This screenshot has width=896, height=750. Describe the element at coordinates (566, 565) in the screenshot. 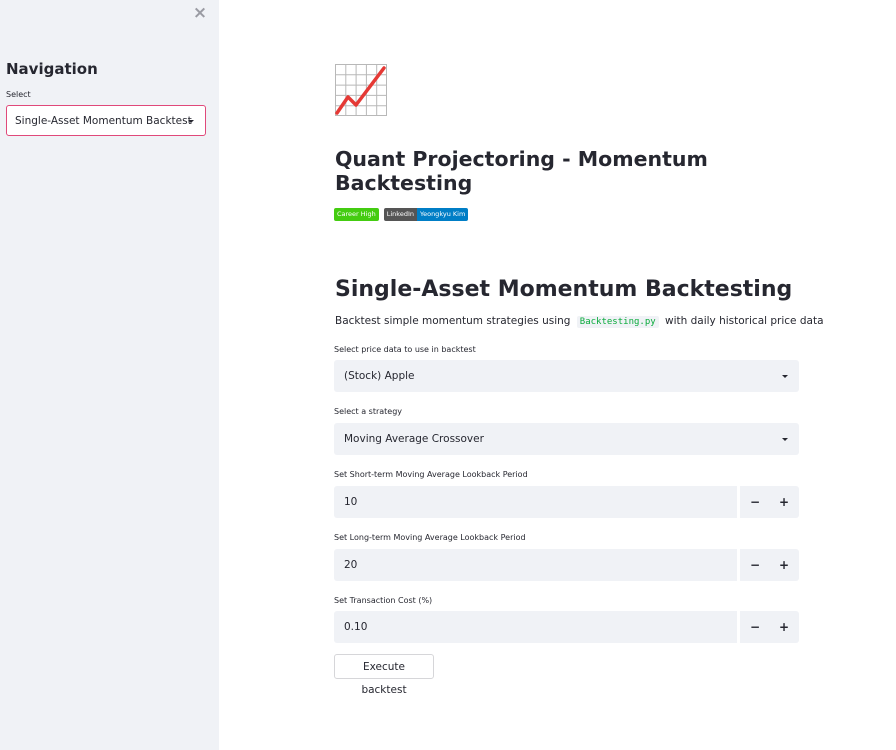

I see `long-lookback-input: 20 − +` at that location.